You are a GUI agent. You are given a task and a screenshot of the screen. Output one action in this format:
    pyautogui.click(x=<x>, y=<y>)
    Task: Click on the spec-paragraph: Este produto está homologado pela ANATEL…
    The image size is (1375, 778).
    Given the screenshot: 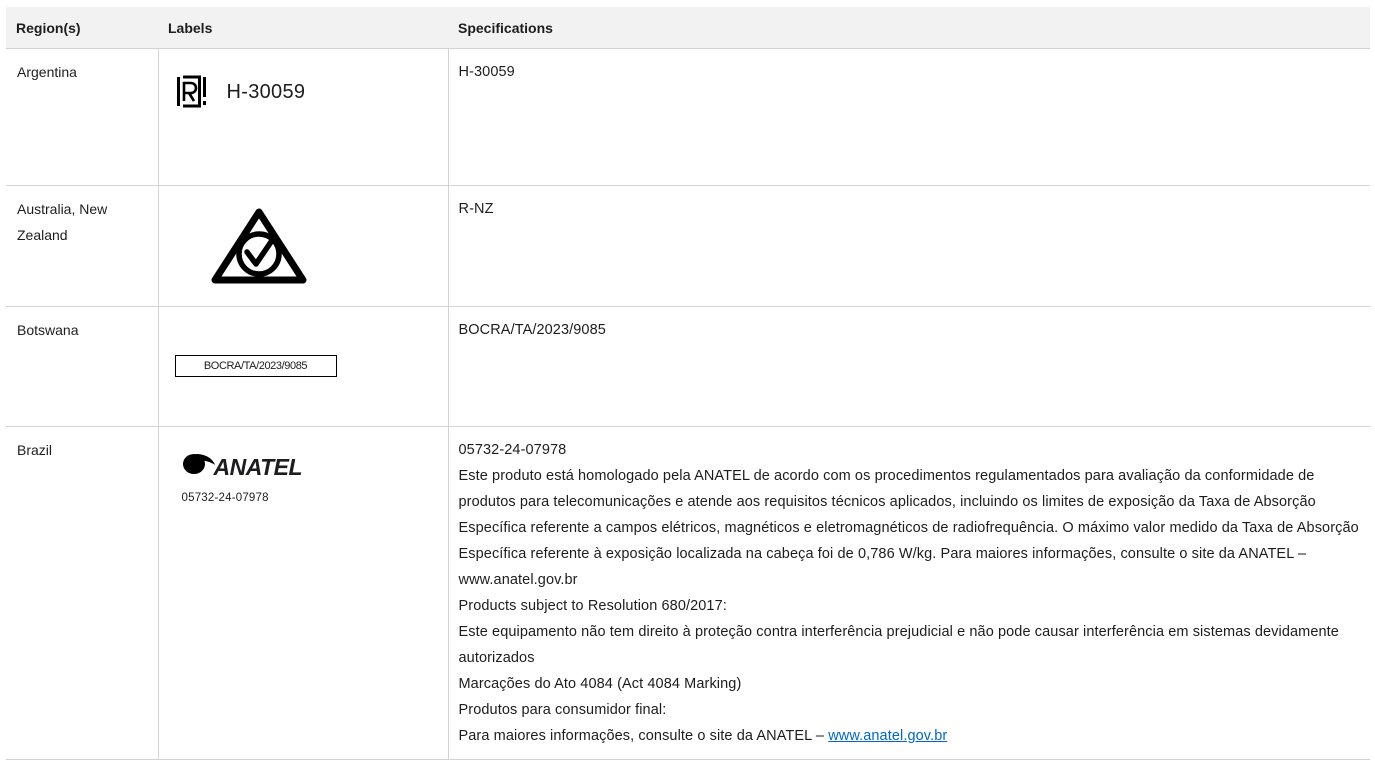 What is the action you would take?
    pyautogui.click(x=908, y=528)
    